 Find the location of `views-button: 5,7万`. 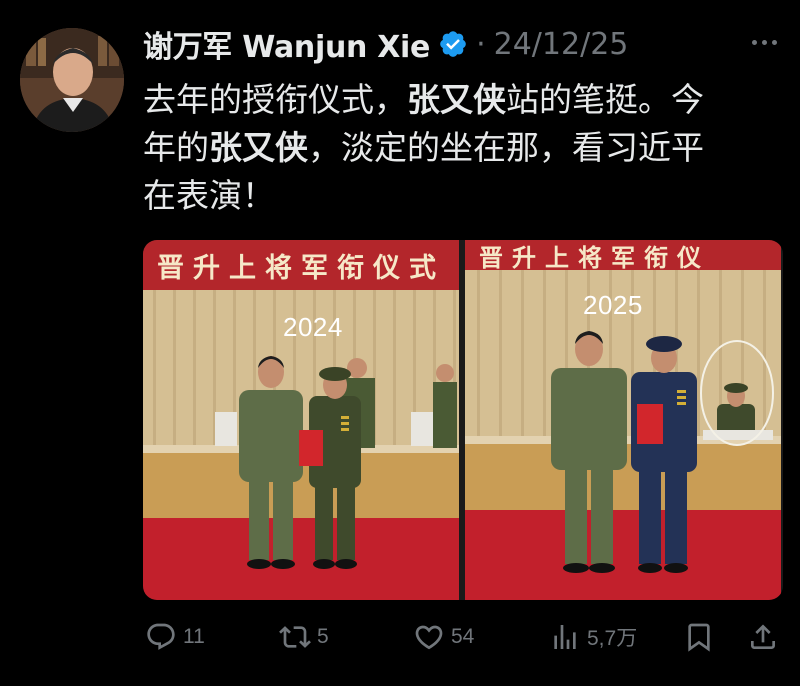

views-button: 5,7万 is located at coordinates (593, 637).